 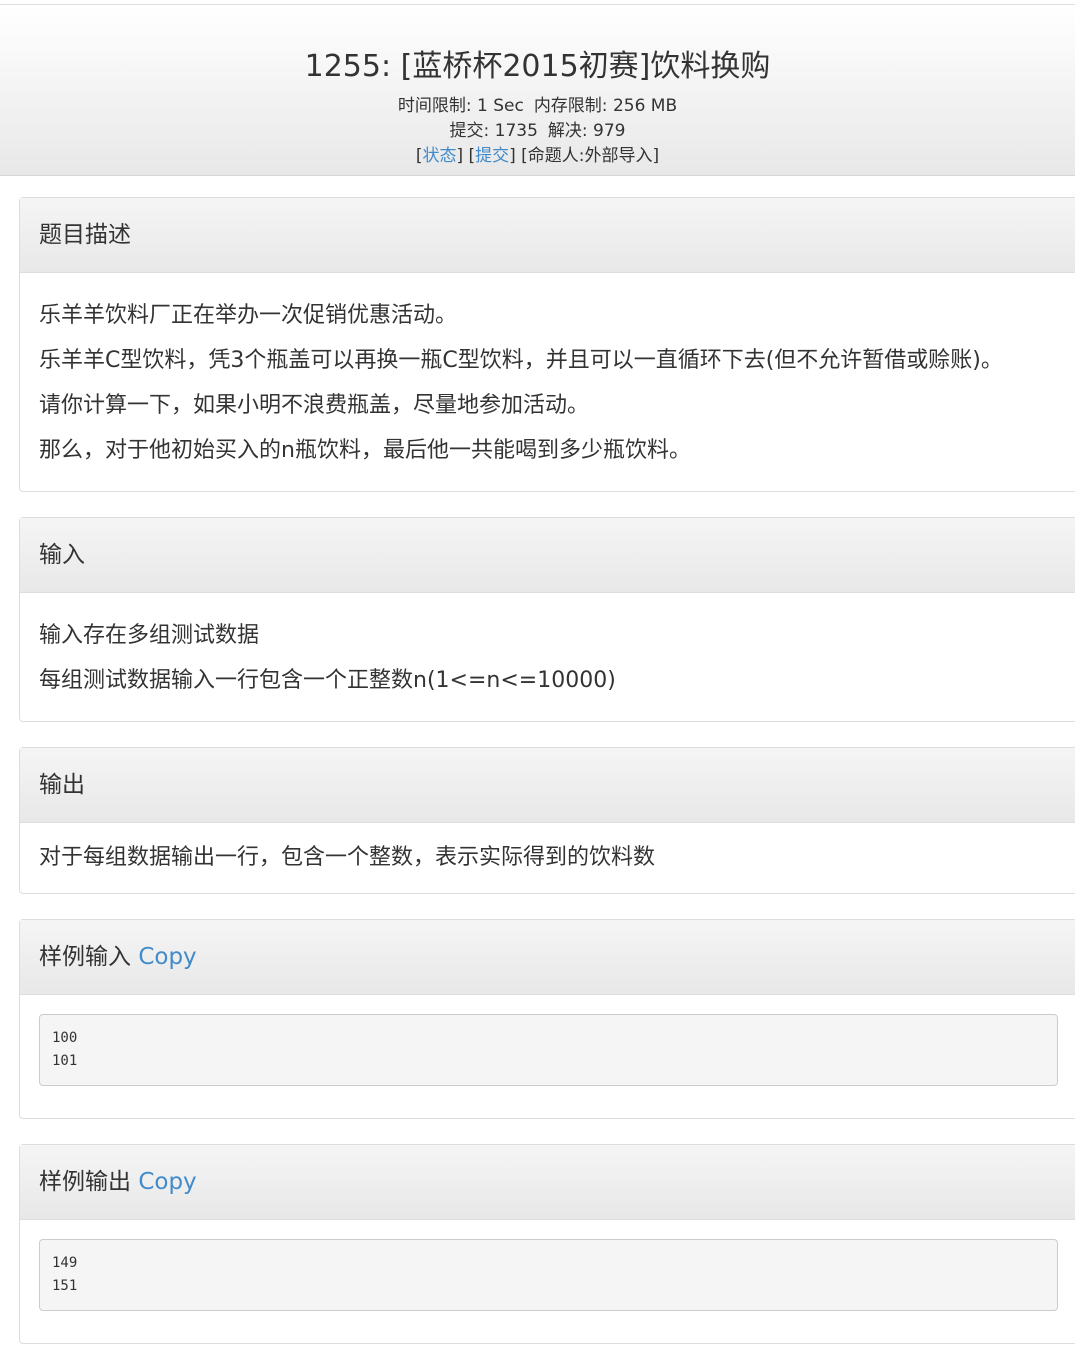 I want to click on input-line: 每组测试数据输入一行包含一个正整数n(1<=n<=10000), so click(x=327, y=680).